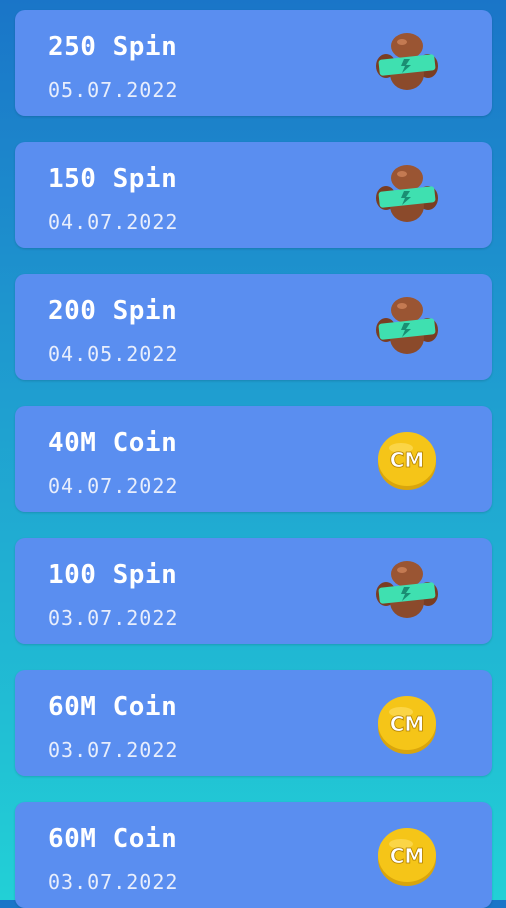 The height and width of the screenshot is (908, 506). Describe the element at coordinates (113, 47) in the screenshot. I see `reward-title: 250 Spin` at that location.